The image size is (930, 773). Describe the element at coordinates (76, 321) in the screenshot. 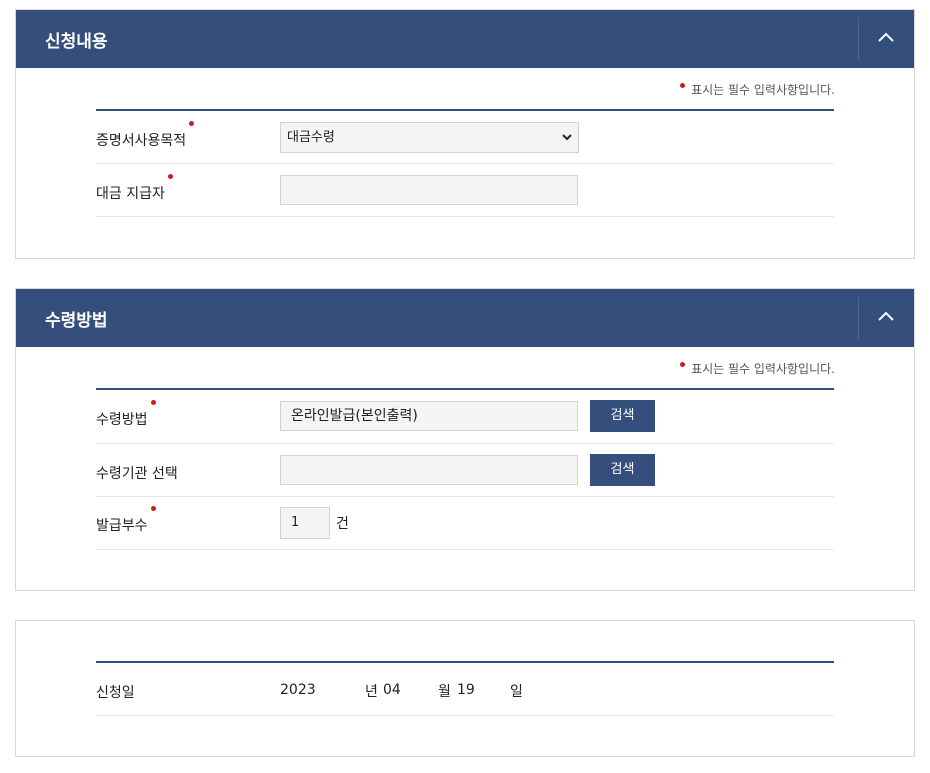

I see `panel-title: 수령방법` at that location.